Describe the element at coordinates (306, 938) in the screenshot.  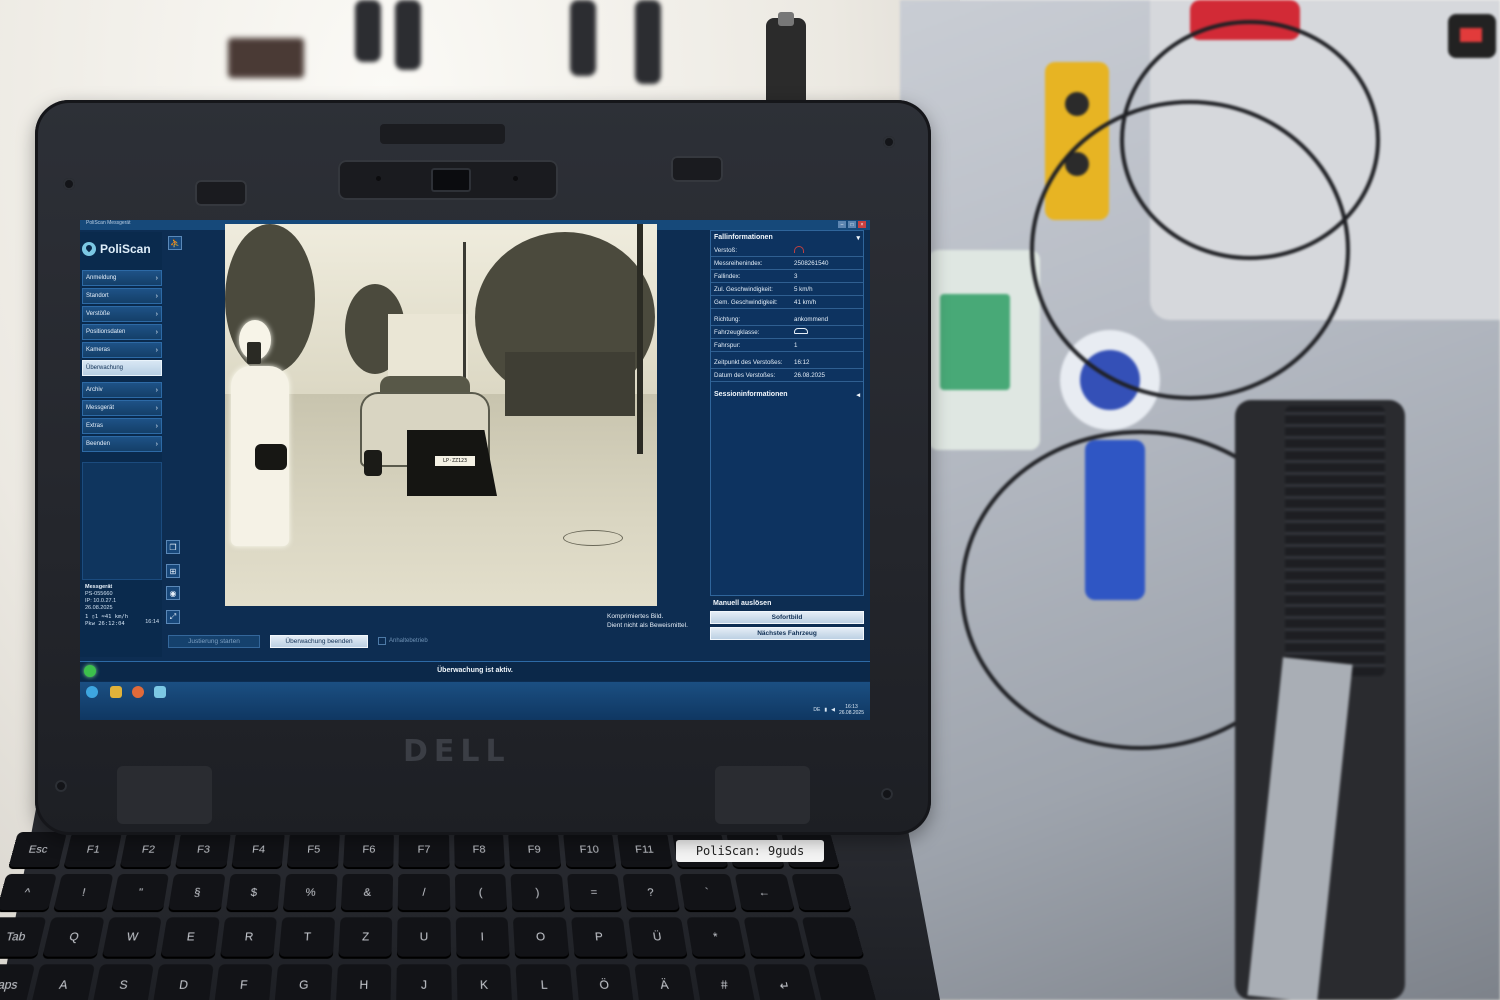
I see `key: T` at that location.